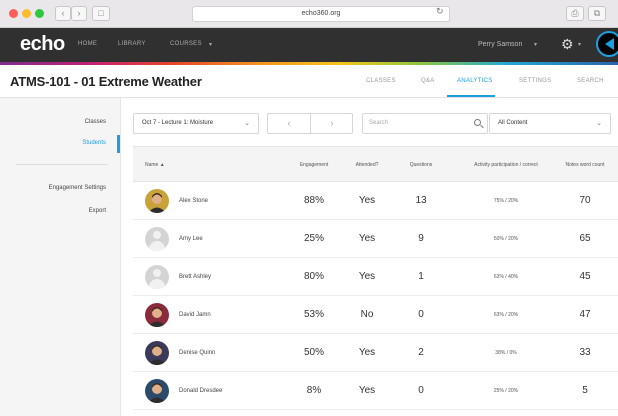 Image resolution: width=618 pixels, height=416 pixels. Describe the element at coordinates (42, 44) in the screenshot. I see `echo-logo: echo` at that location.